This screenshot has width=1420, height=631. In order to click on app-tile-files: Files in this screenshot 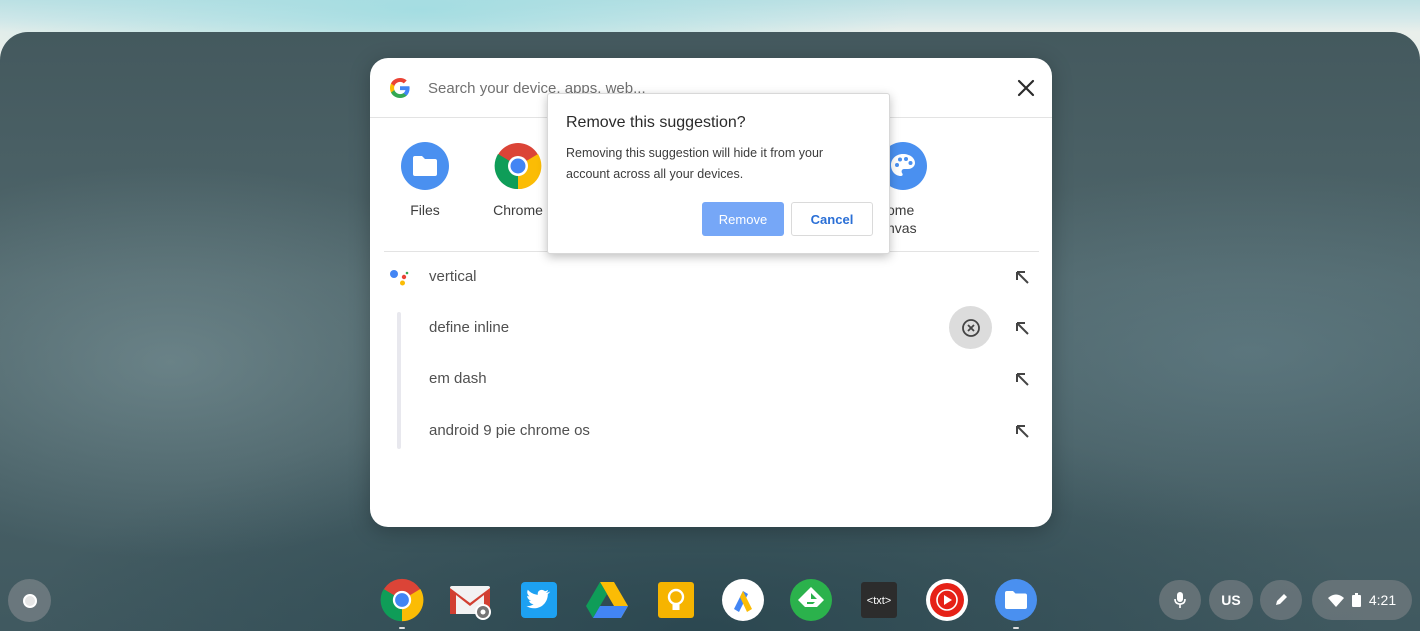, I will do `click(425, 180)`.